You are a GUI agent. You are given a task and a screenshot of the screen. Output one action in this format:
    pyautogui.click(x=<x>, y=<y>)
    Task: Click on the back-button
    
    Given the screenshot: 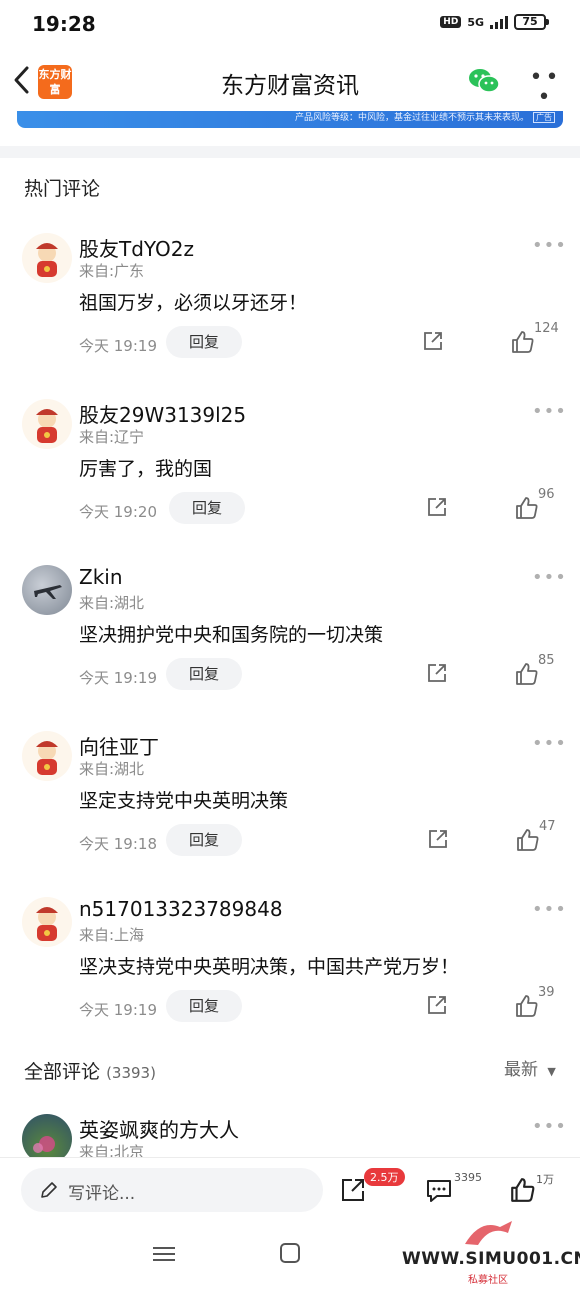 What is the action you would take?
    pyautogui.click(x=22, y=80)
    